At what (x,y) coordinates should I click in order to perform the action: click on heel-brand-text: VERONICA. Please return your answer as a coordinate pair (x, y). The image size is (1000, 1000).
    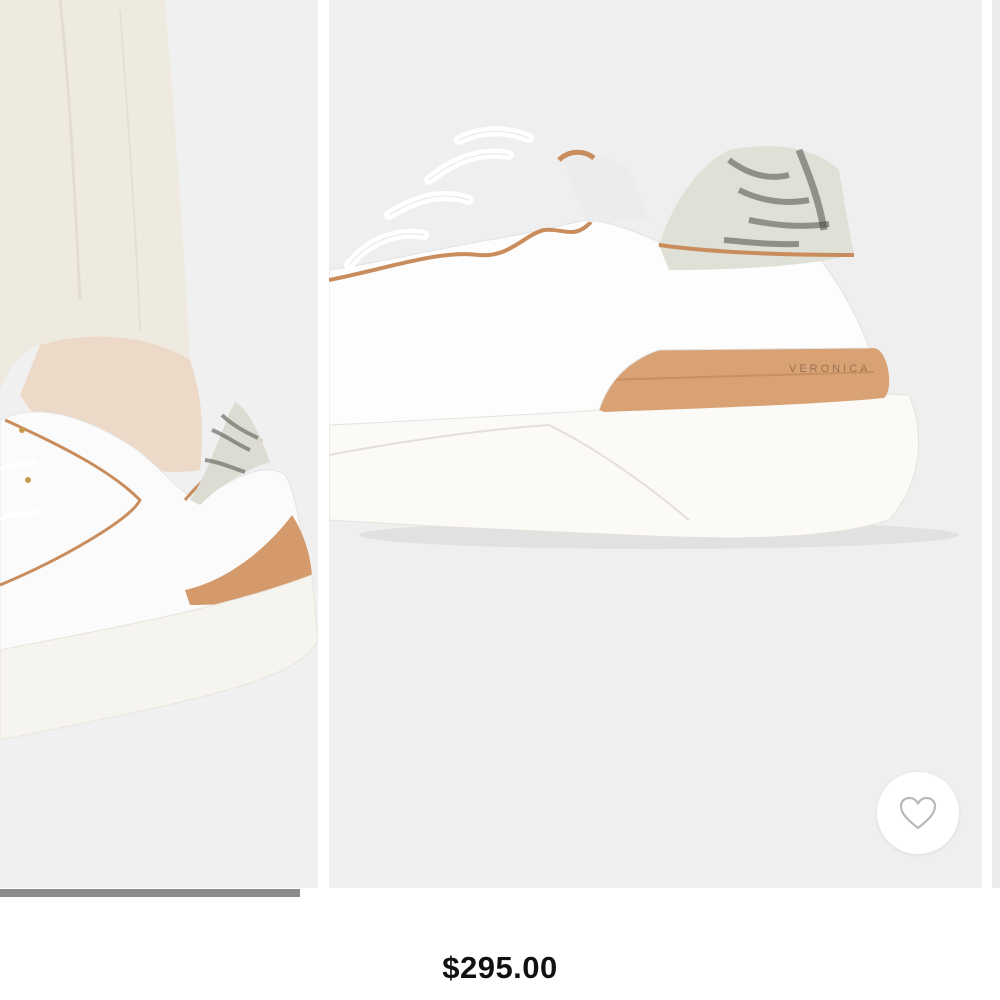
    Looking at the image, I should click on (829, 369).